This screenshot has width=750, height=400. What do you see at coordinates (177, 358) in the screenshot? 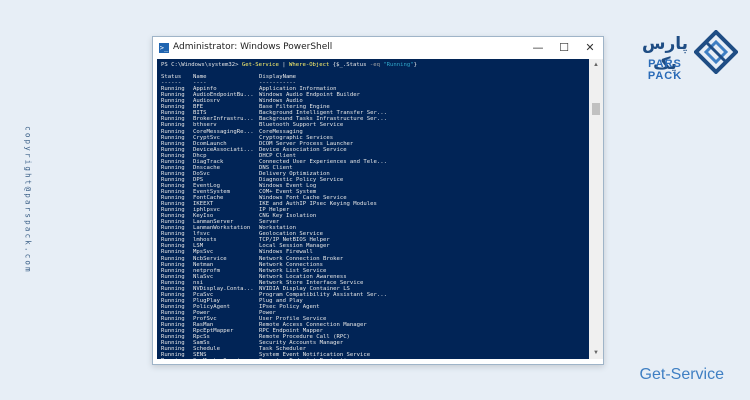
I see `service-status: Running` at bounding box center [177, 358].